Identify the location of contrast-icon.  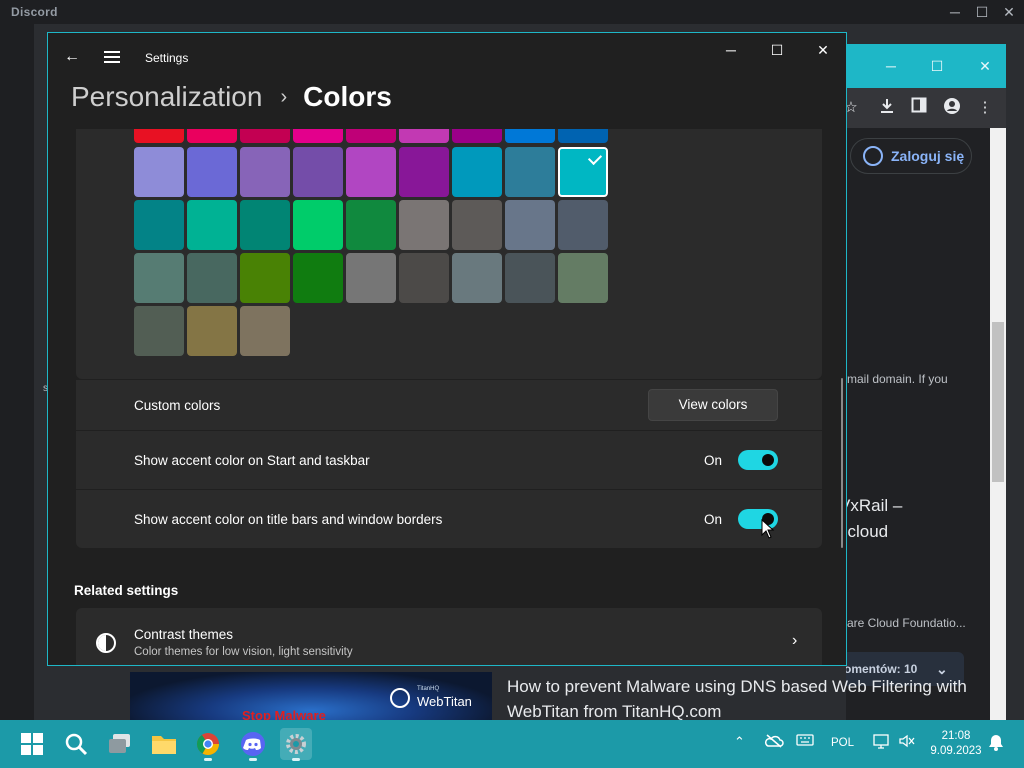
(106, 643).